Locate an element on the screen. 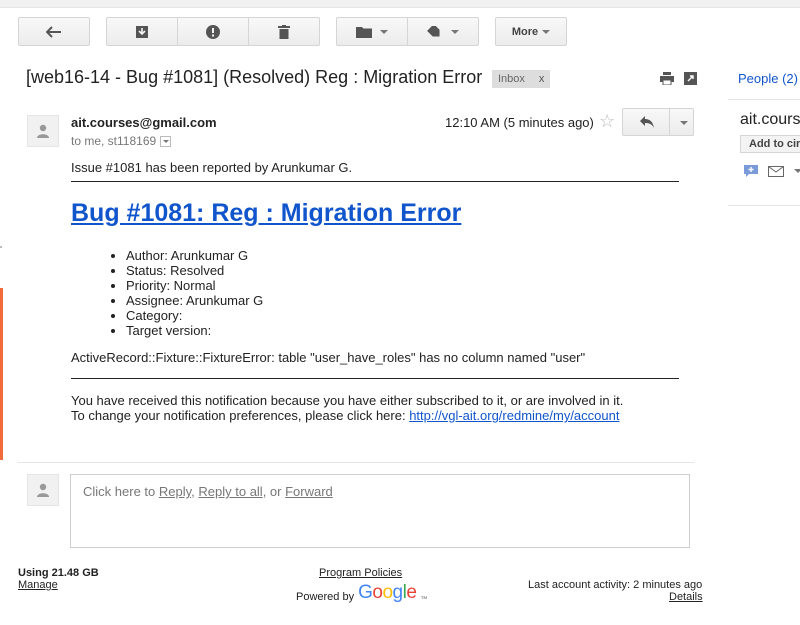  button-divider is located at coordinates (669, 122).